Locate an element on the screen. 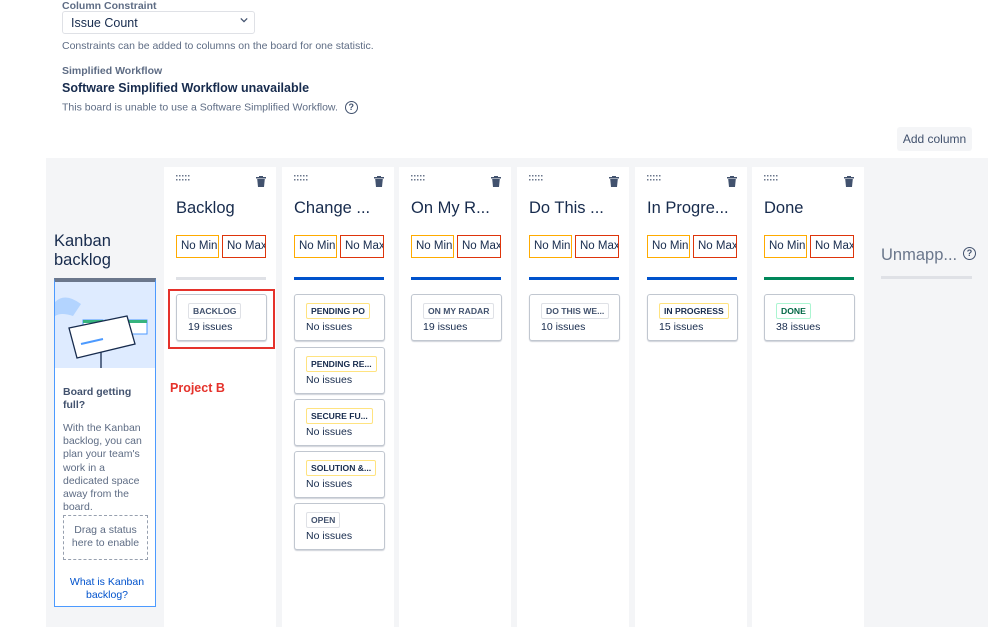 Image resolution: width=998 pixels, height=627 pixels. status-card: DO THIS WE... 10 issues is located at coordinates (574, 317).